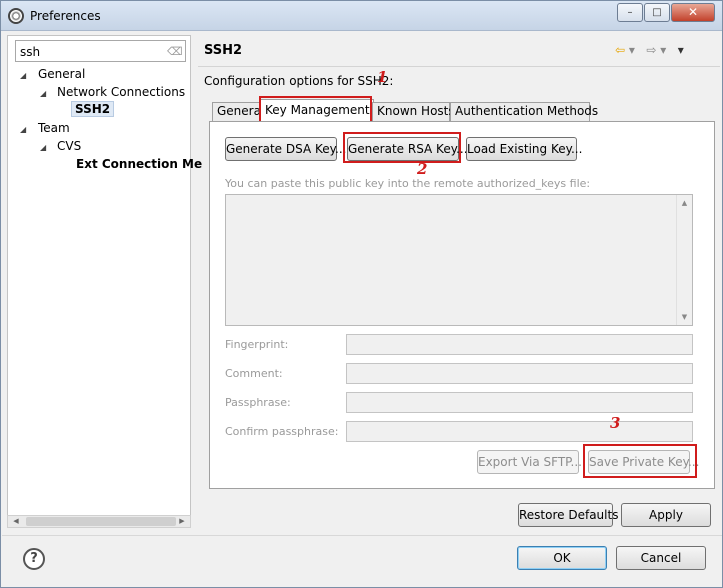  What do you see at coordinates (524, 111) in the screenshot?
I see `tab-authentication-methods: Authentication Methods` at bounding box center [524, 111].